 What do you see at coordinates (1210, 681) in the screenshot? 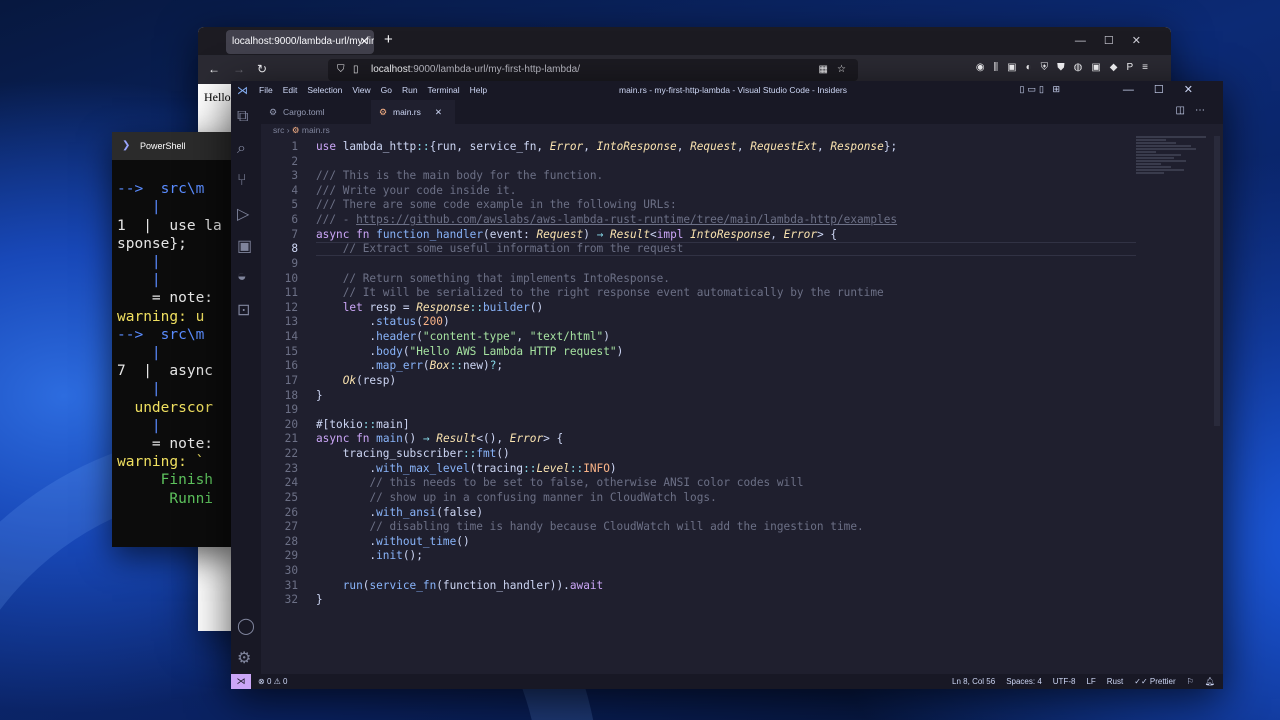
I see `notifications-bell-icon: 🔔︎` at bounding box center [1210, 681].